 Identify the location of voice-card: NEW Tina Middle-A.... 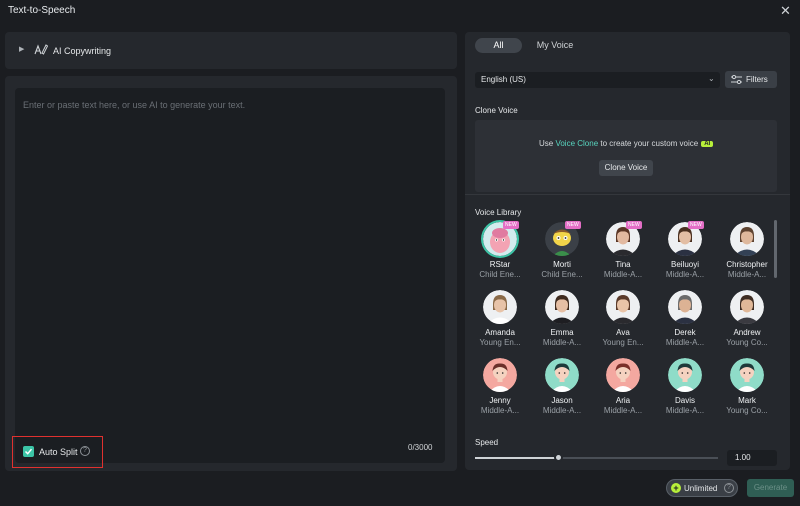
(623, 254).